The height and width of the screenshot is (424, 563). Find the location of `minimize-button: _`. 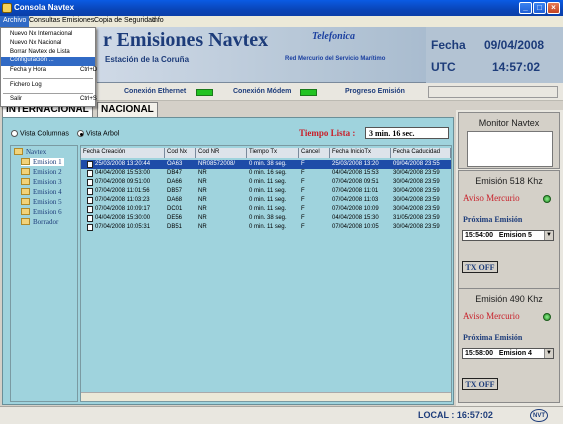

minimize-button: _ is located at coordinates (525, 8).